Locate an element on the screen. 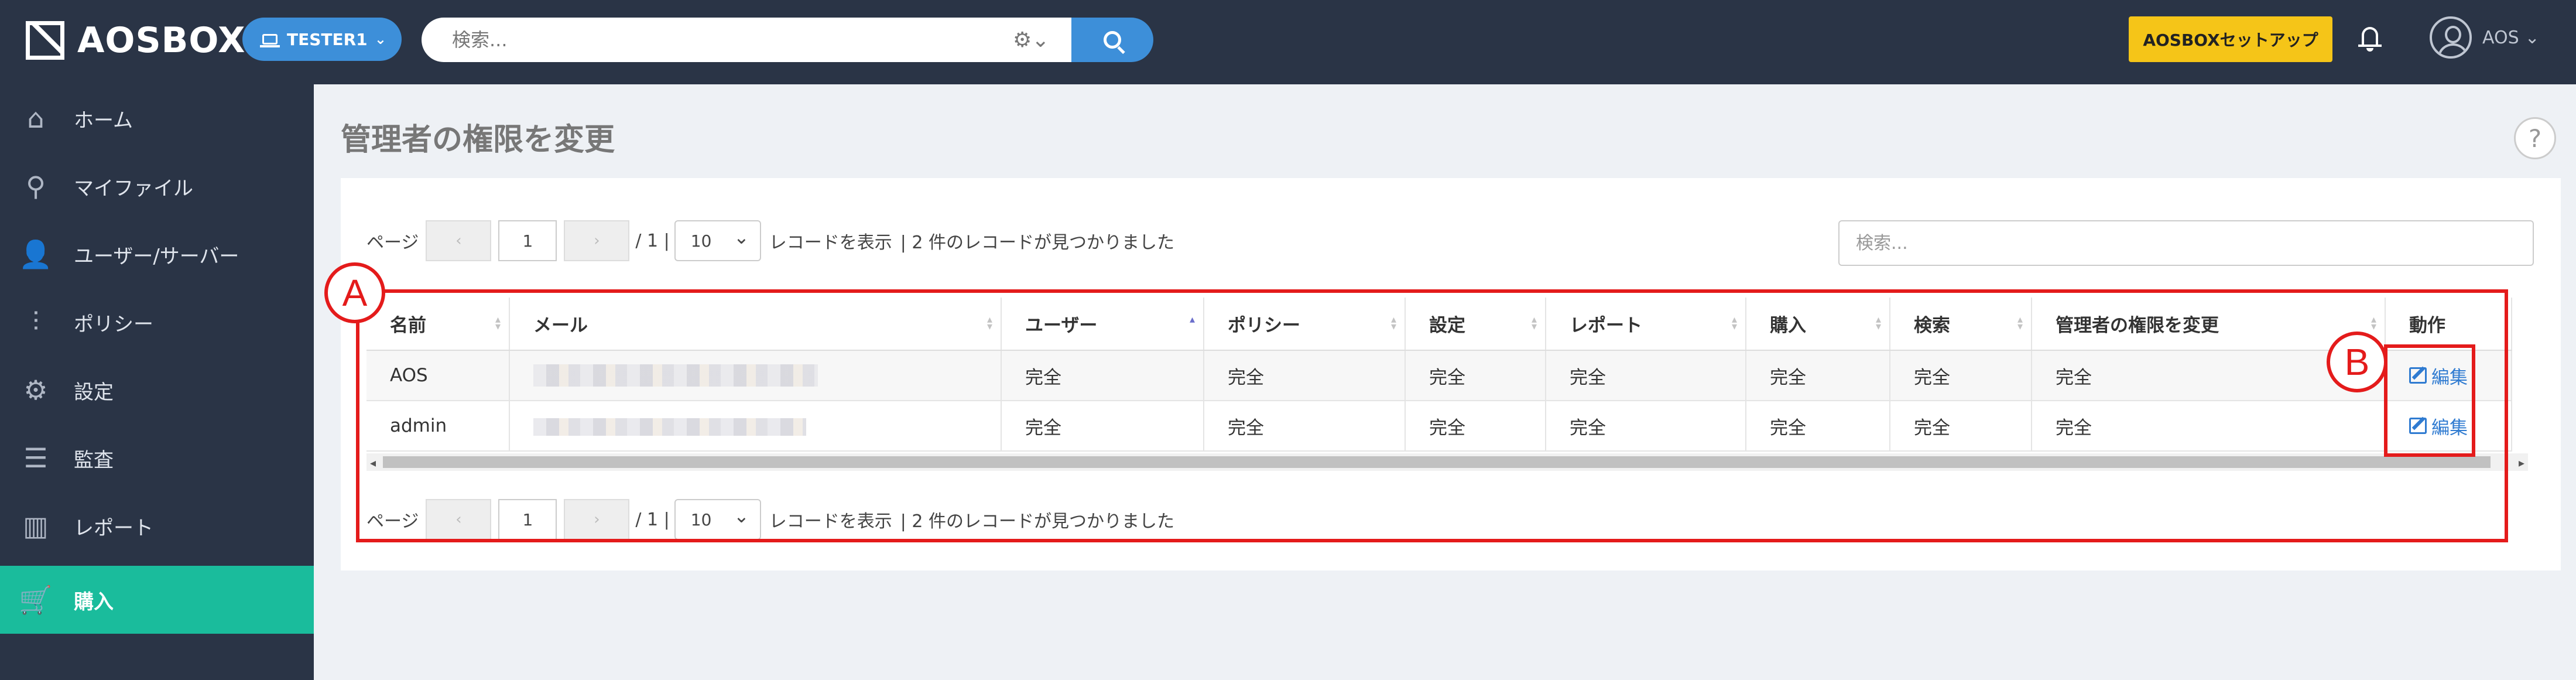 The height and width of the screenshot is (680, 2576). global-search: ⚙⌄ is located at coordinates (787, 40).